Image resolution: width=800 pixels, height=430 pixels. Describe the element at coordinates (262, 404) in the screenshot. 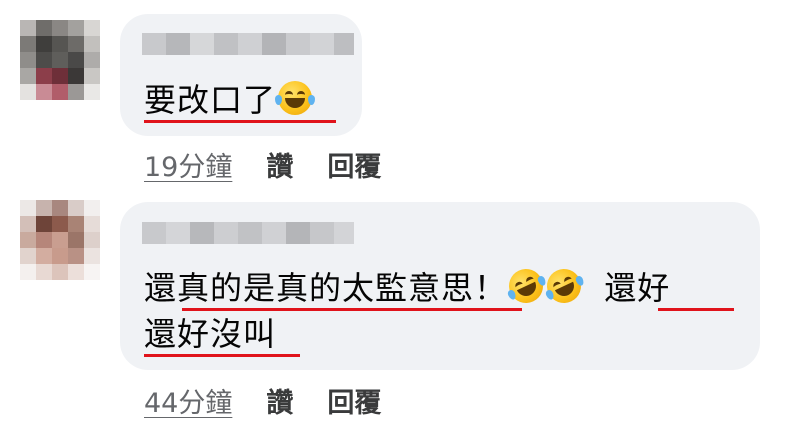

I see `comment-meta: 44分鐘 讚 回覆` at that location.